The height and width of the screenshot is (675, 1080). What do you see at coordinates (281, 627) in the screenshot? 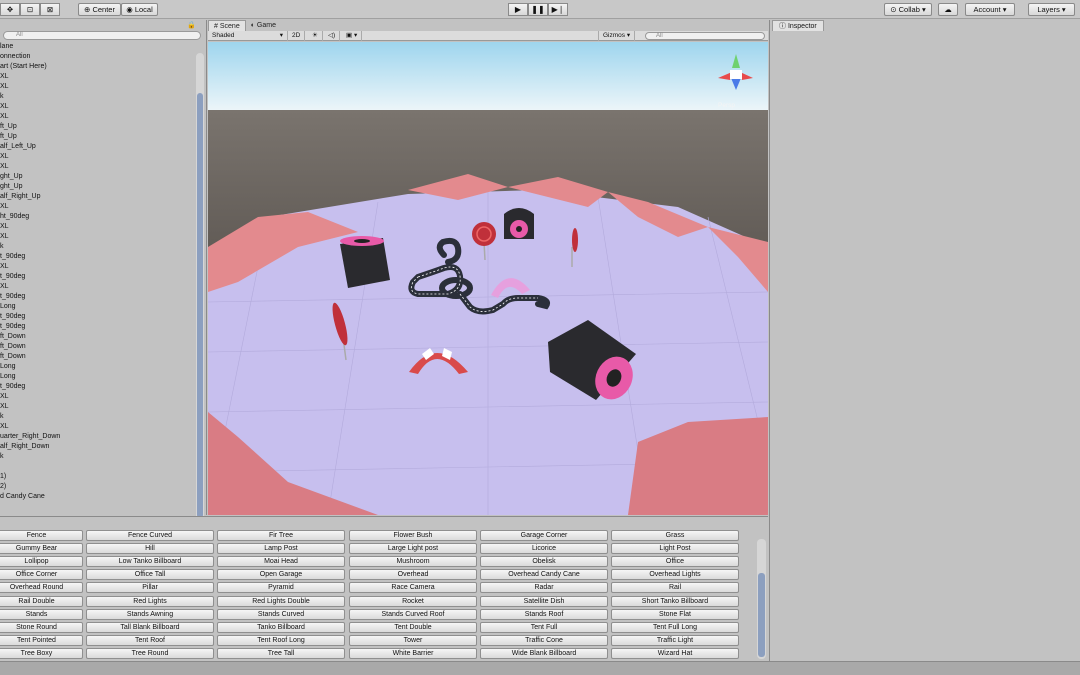
I see `prefab-button: Tanko Billboard` at bounding box center [281, 627].